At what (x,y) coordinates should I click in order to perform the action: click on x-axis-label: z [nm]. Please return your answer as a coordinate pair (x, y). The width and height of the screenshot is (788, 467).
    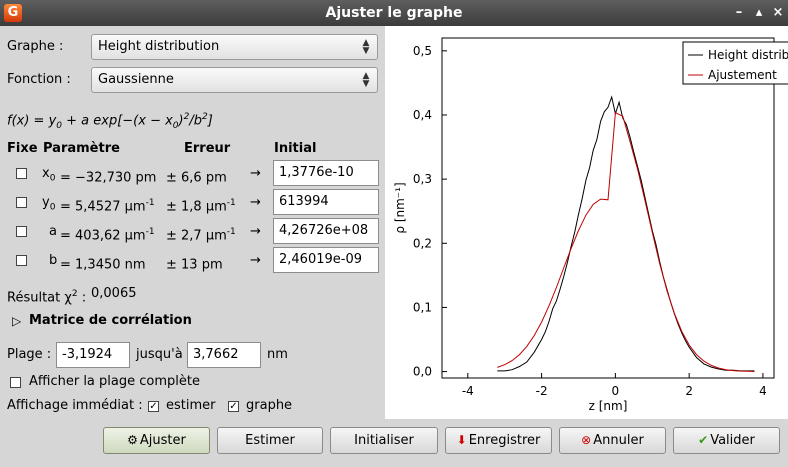
    Looking at the image, I should click on (608, 406).